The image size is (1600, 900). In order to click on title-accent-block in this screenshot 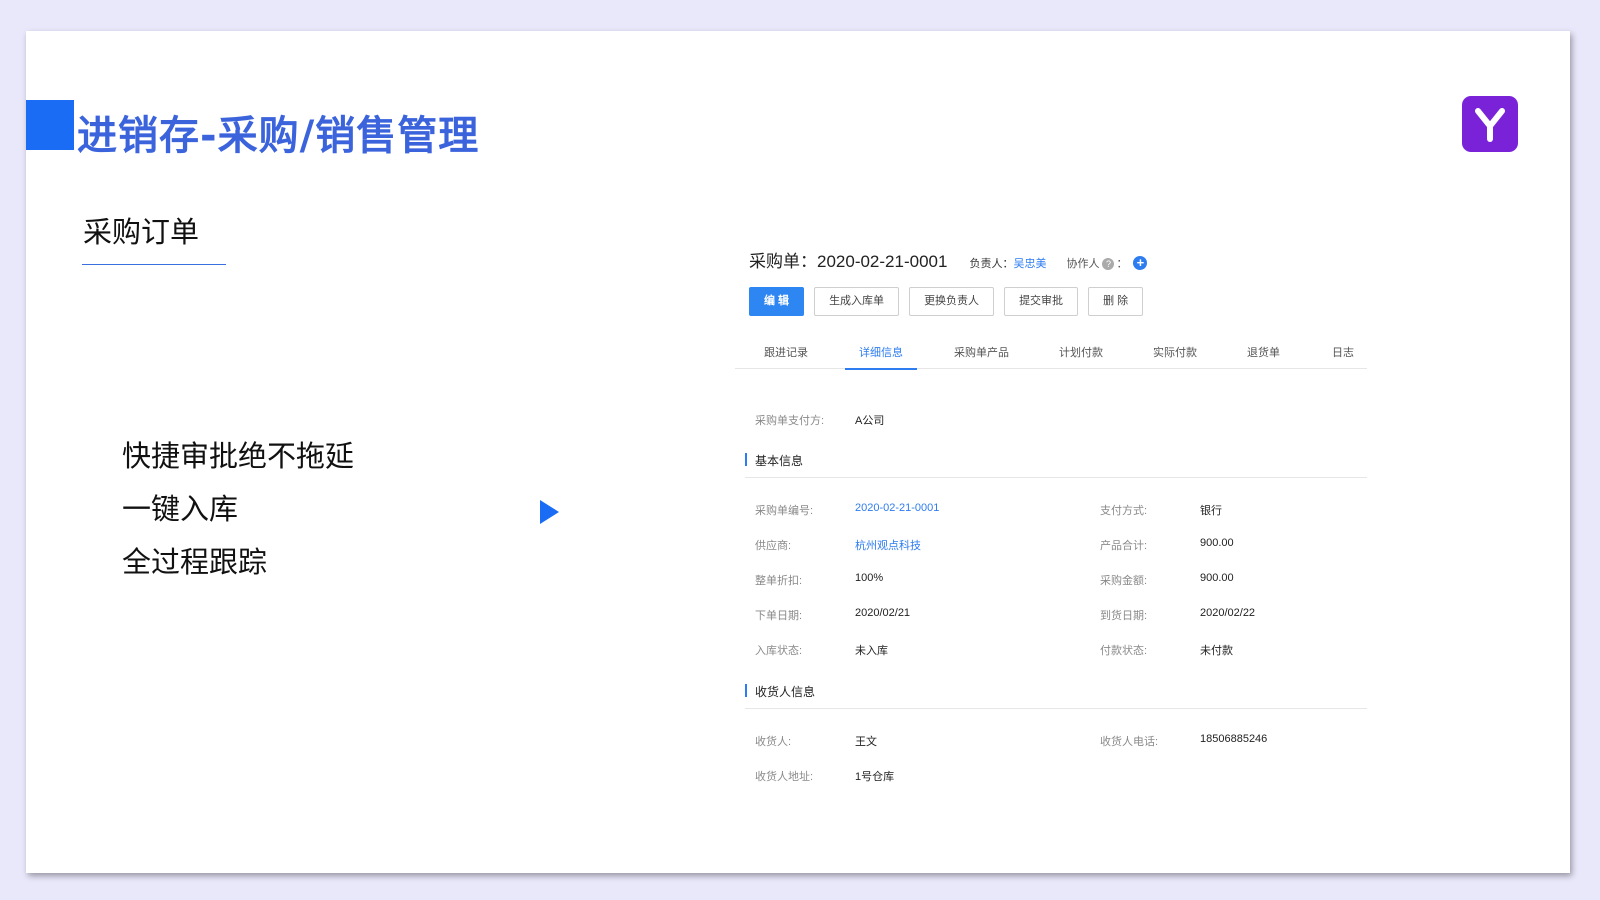, I will do `click(50, 125)`.